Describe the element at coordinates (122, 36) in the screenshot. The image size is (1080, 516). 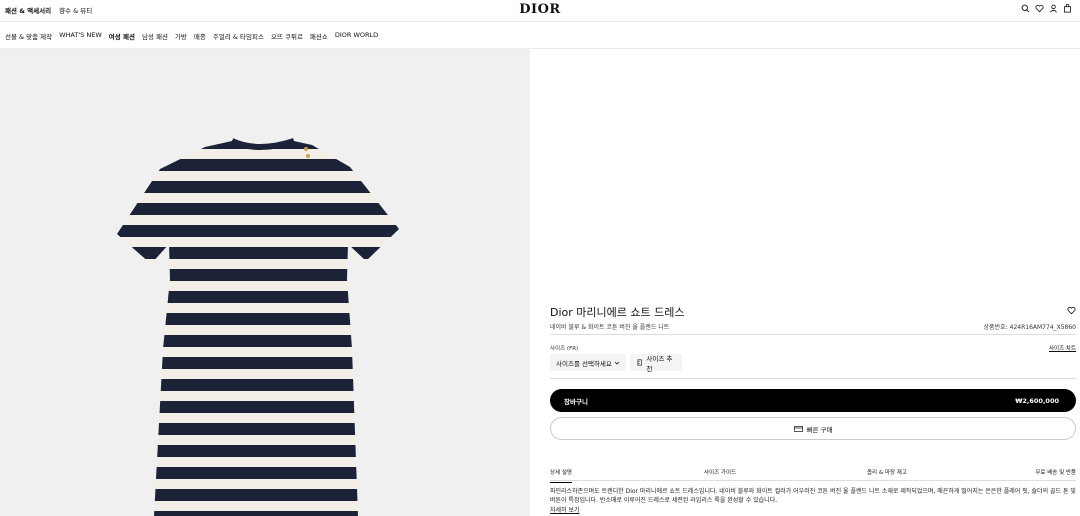
I see `cat-women: 여성 패션` at that location.